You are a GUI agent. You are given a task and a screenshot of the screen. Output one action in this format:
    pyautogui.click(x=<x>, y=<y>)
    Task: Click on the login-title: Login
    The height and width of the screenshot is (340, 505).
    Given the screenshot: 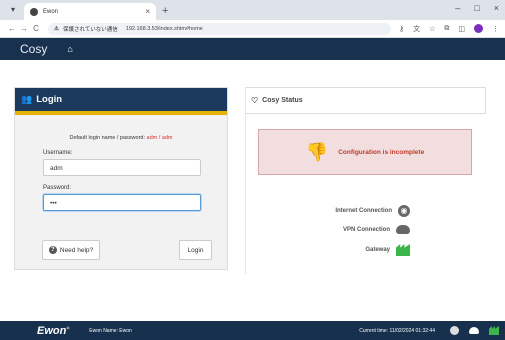 What is the action you would take?
    pyautogui.click(x=49, y=99)
    